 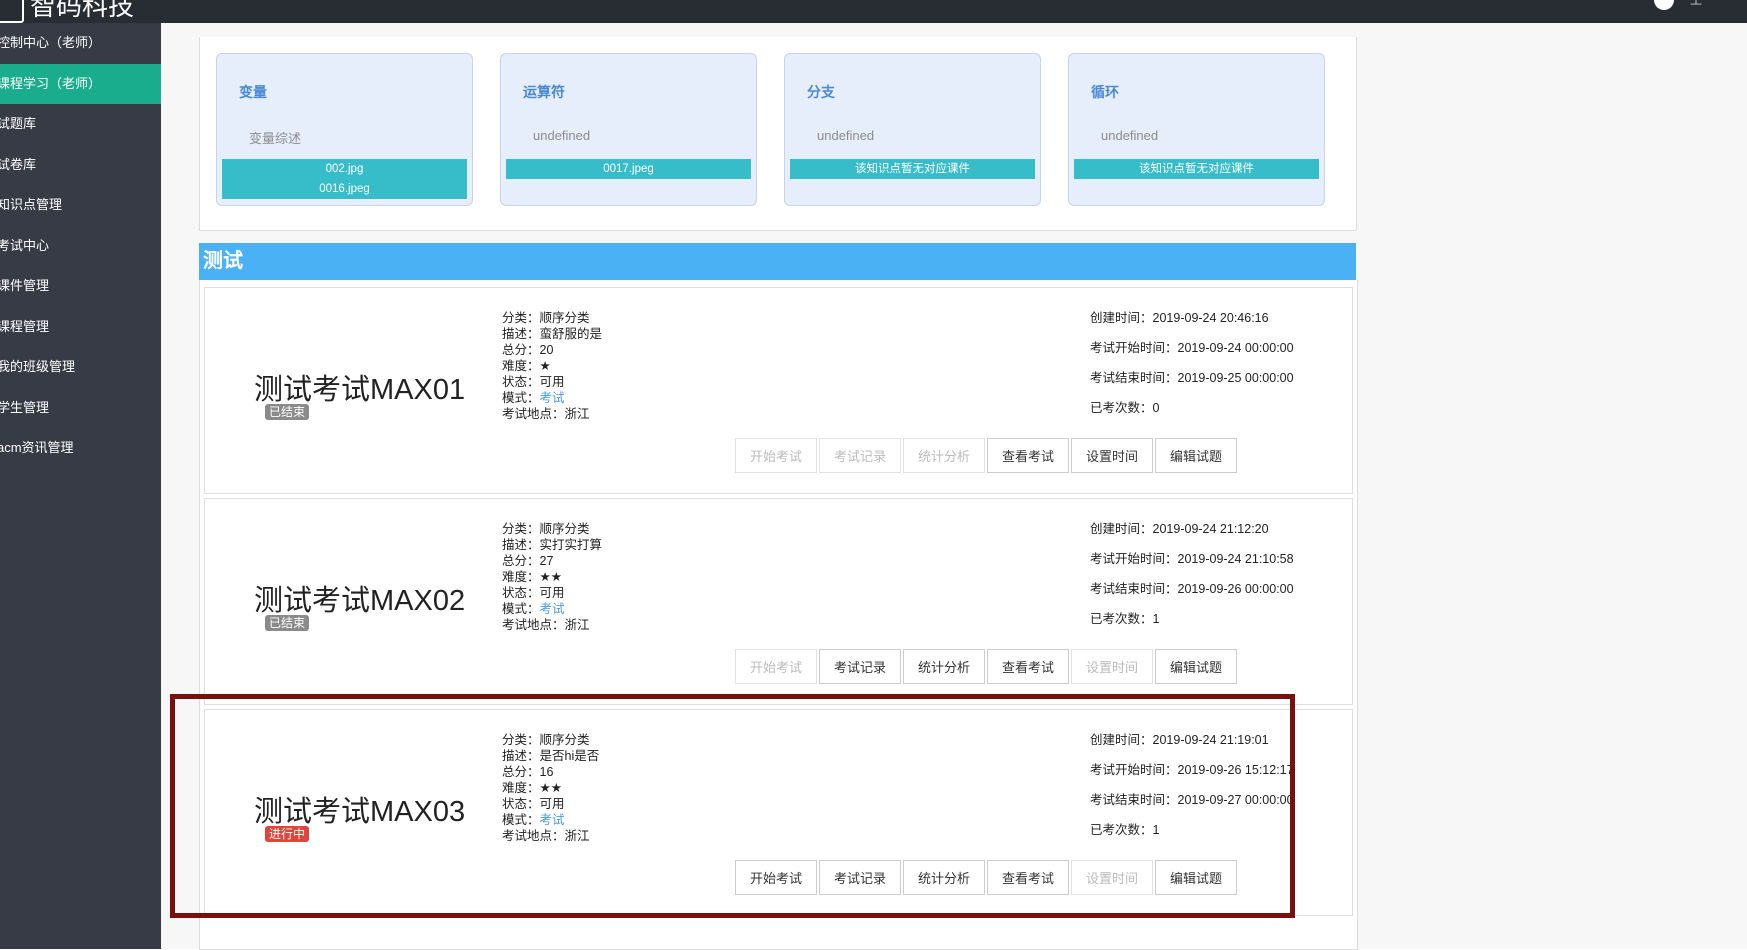 I want to click on exam-attempts: 0, so click(x=1156, y=408).